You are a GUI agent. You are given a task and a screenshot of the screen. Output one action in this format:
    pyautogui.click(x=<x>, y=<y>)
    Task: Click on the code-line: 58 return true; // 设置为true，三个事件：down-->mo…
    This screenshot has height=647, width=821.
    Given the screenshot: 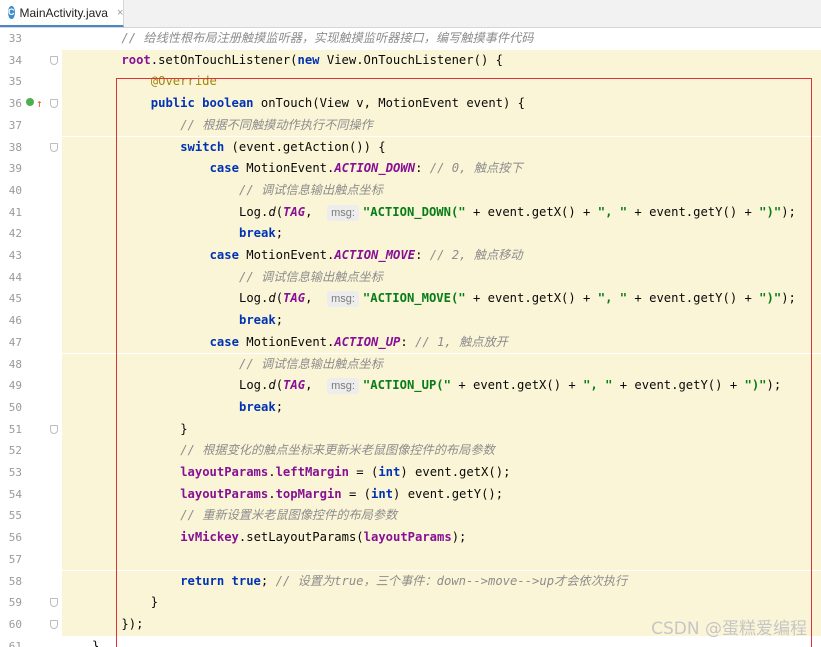 What is the action you would take?
    pyautogui.click(x=410, y=581)
    